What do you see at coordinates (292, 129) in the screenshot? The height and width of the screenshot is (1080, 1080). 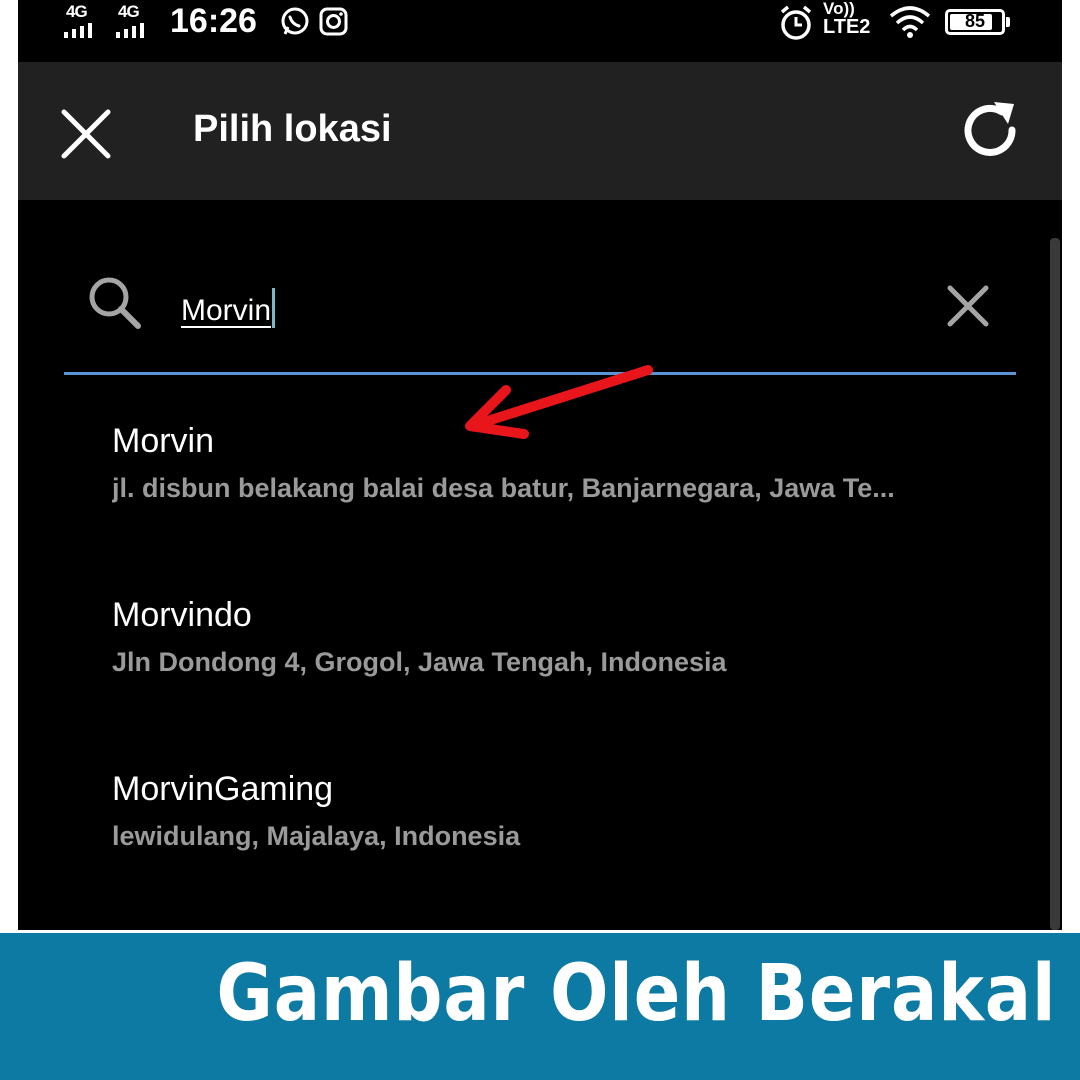 I see `page-title: Pilih lokasi` at bounding box center [292, 129].